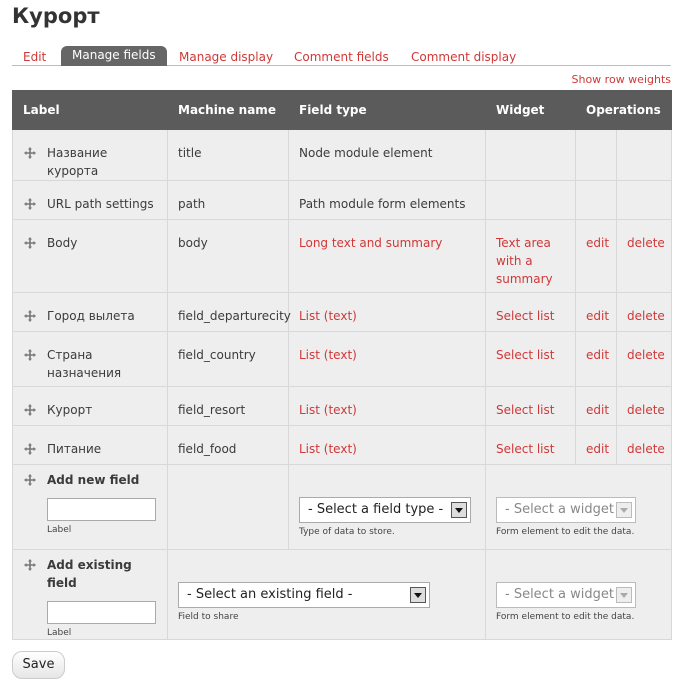  I want to click on existing-field-label-help: Label, so click(59, 633).